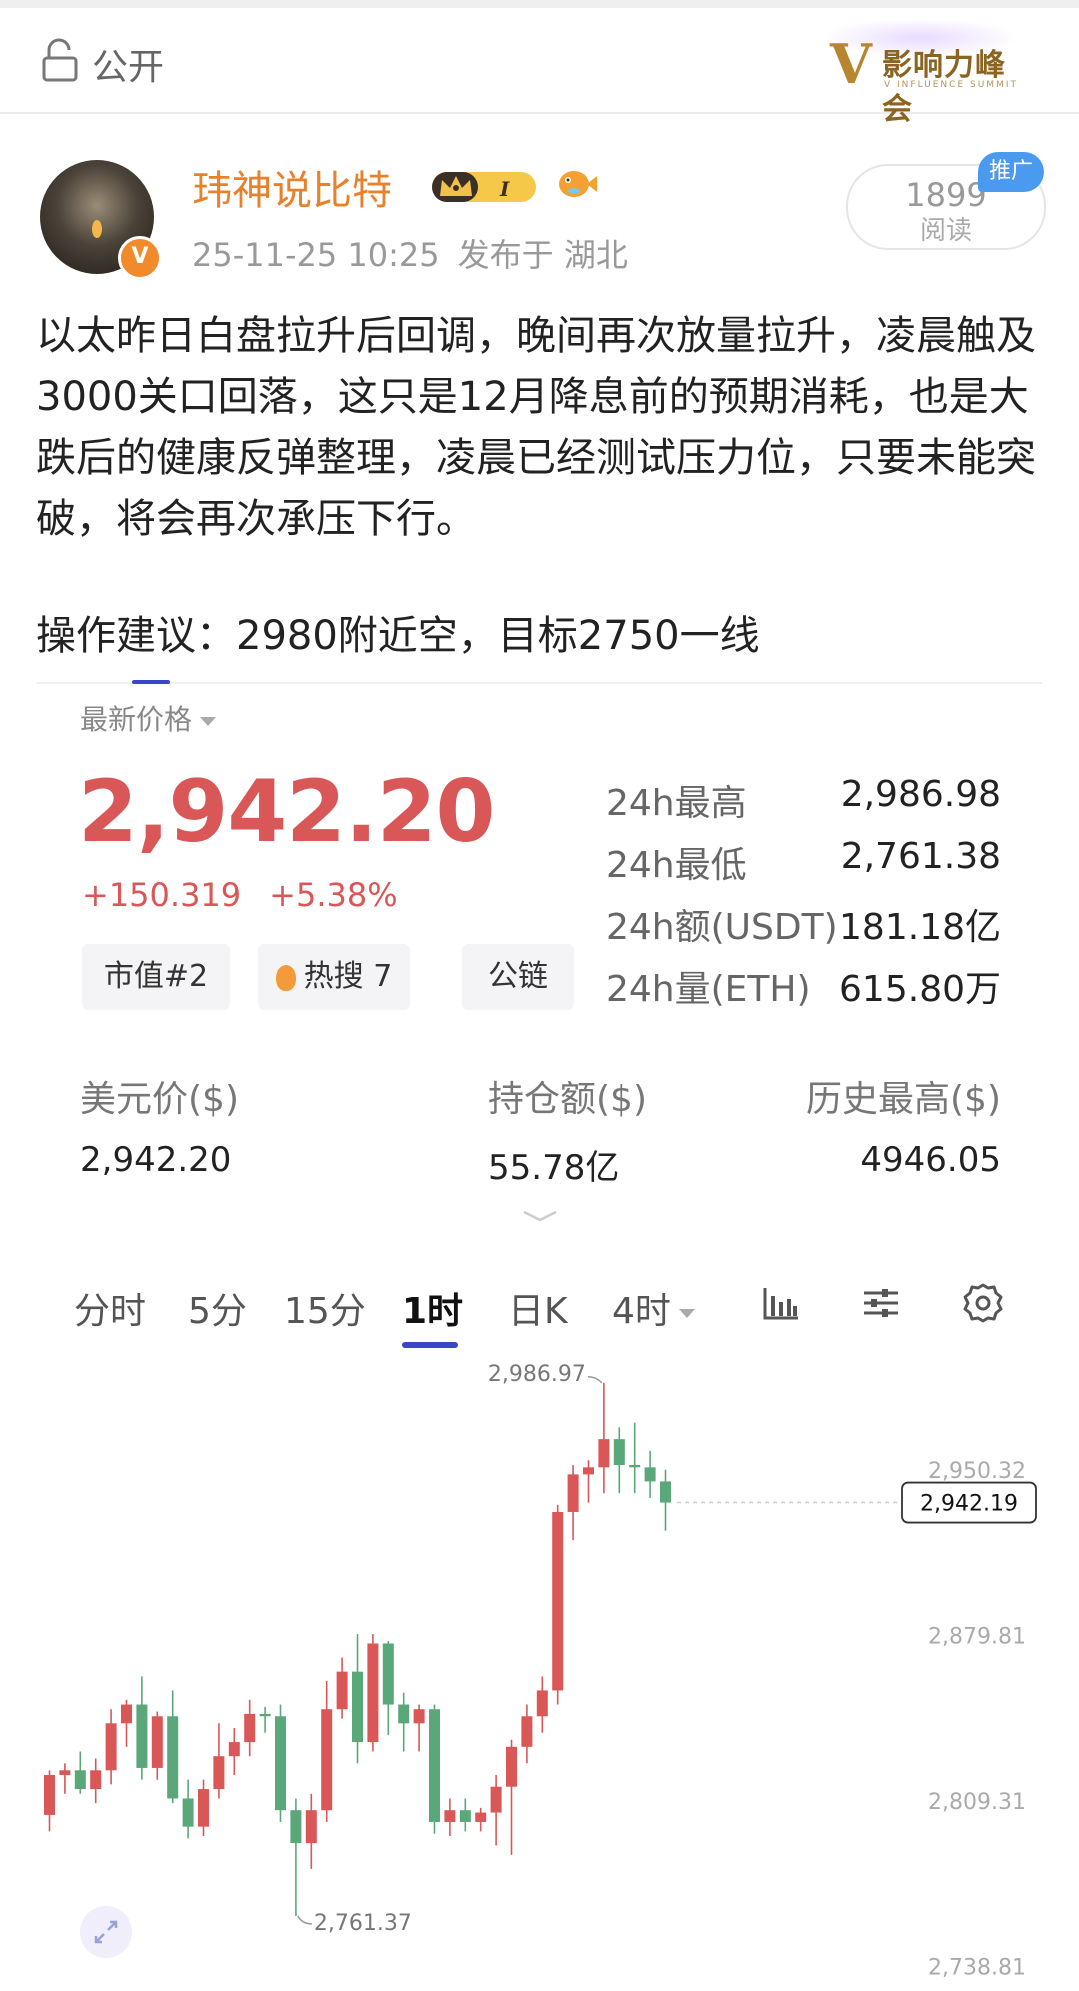 The height and width of the screenshot is (1991, 1079). What do you see at coordinates (484, 187) in the screenshot?
I see `crown-level-badge: I` at bounding box center [484, 187].